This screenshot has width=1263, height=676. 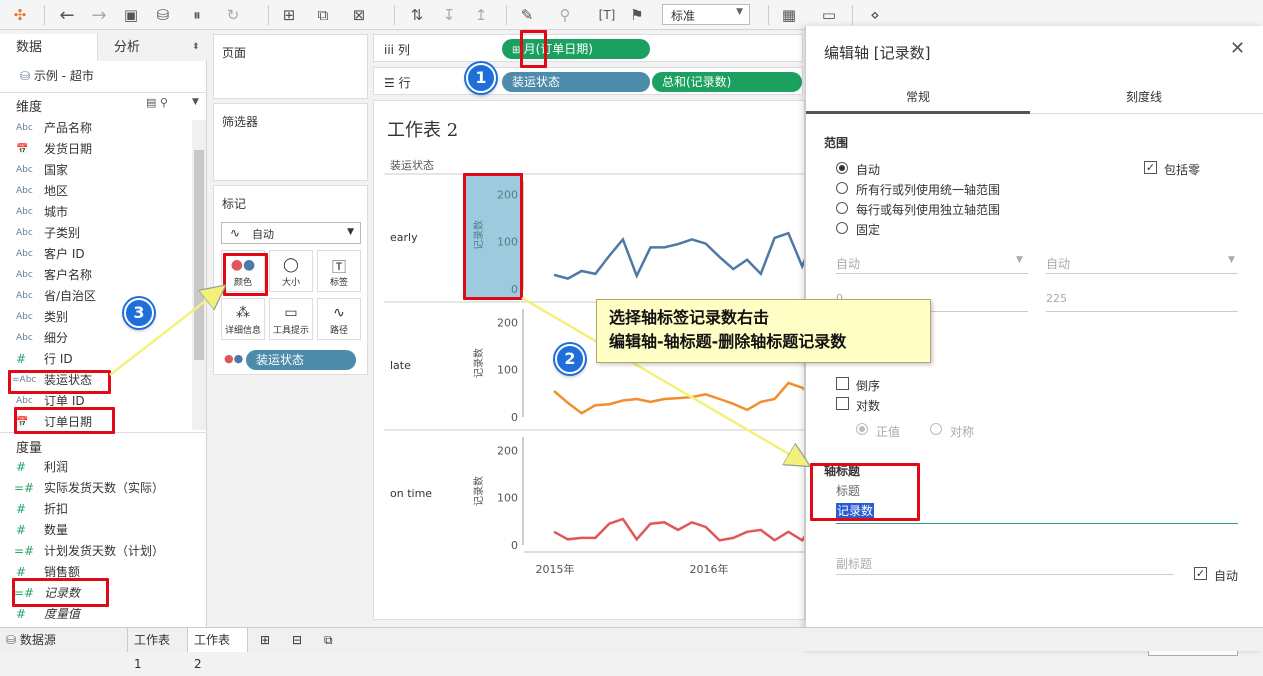 What do you see at coordinates (689, 317) in the screenshot?
I see `callout-line-1: 选择轴标签记录数右击` at bounding box center [689, 317].